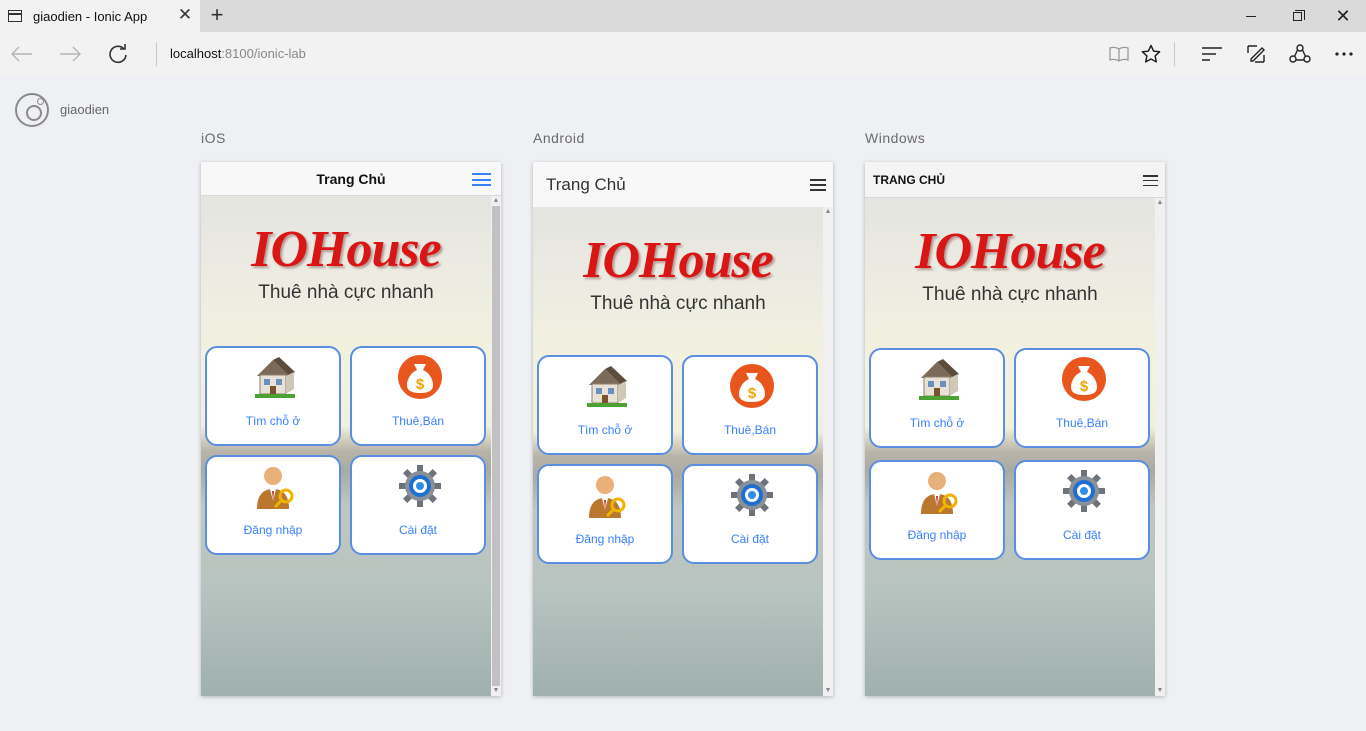 The width and height of the screenshot is (1366, 731). I want to click on arrow-left-icon, so click(21, 54).